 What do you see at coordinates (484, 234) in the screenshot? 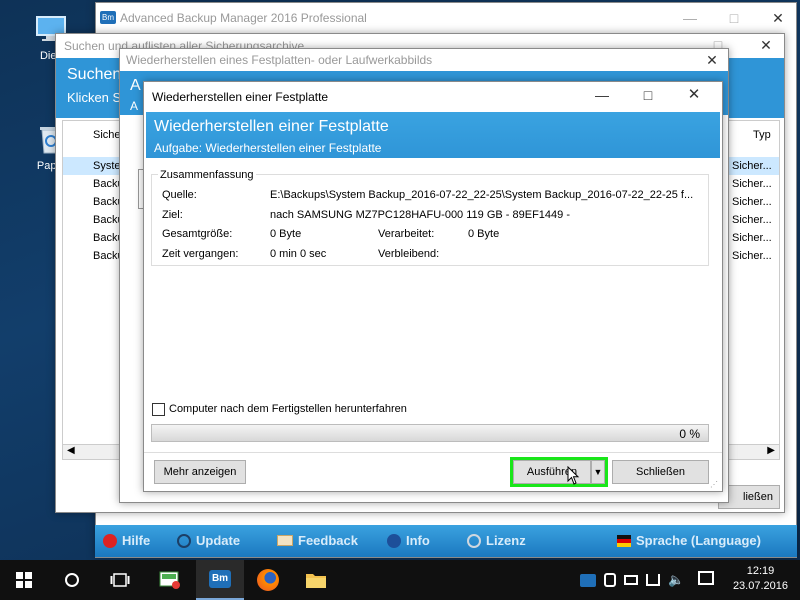
I see `processed-value: 0 Byte` at bounding box center [484, 234].